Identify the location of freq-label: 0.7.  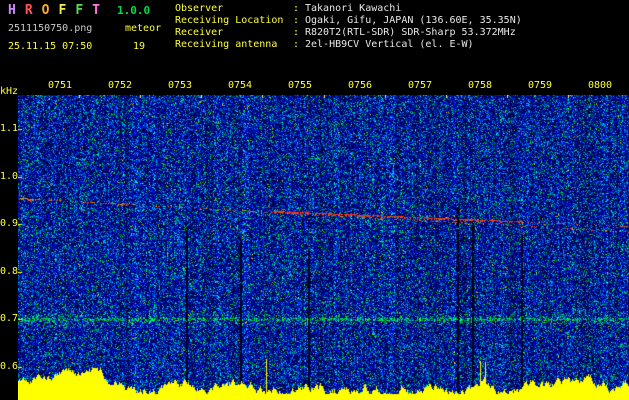
(9, 318).